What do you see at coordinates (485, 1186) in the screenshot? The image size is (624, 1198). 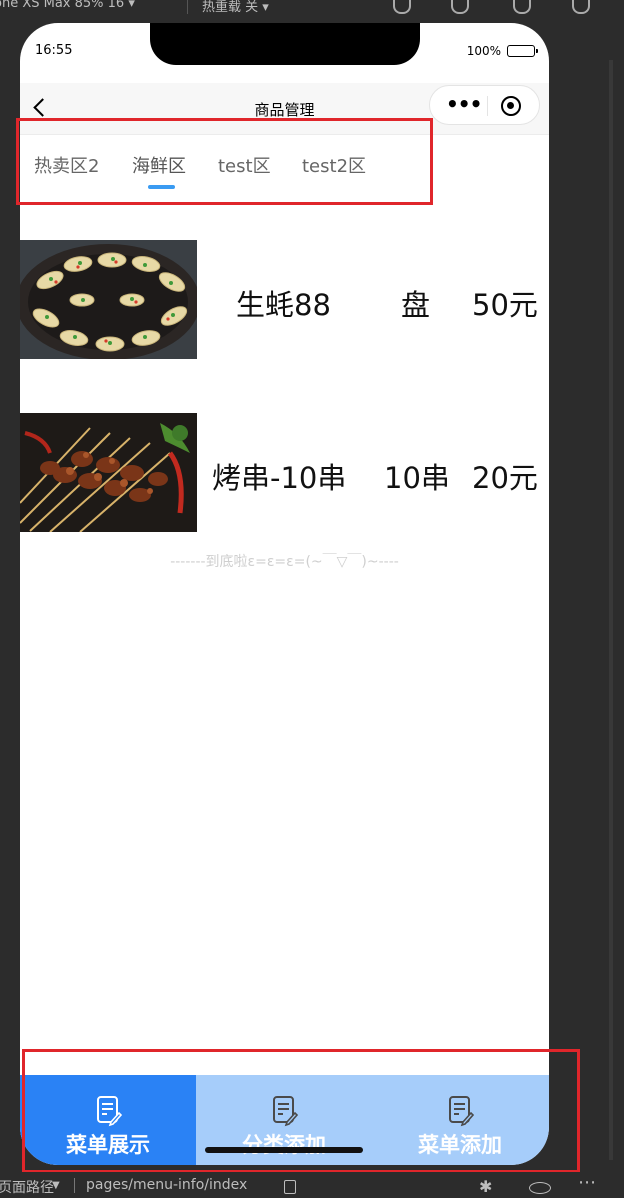 I see `bug-icon: ✱` at bounding box center [485, 1186].